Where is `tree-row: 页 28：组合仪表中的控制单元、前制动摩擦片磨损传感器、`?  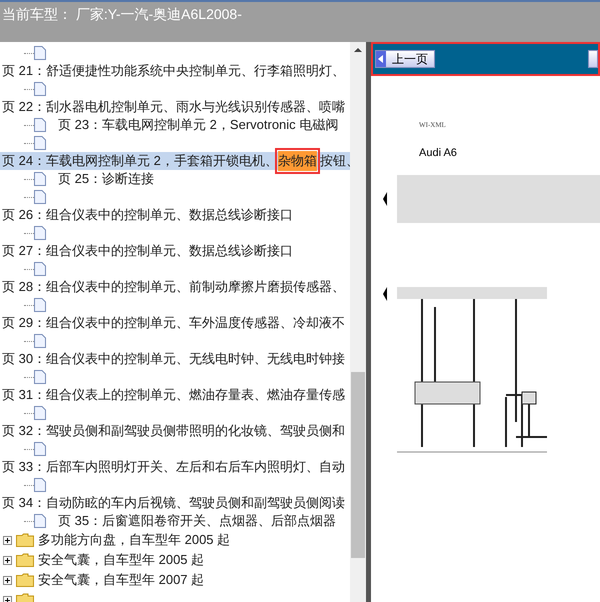 tree-row: 页 28：组合仪表中的控制单元、前制动摩擦片磨损传感器、 is located at coordinates (175, 287).